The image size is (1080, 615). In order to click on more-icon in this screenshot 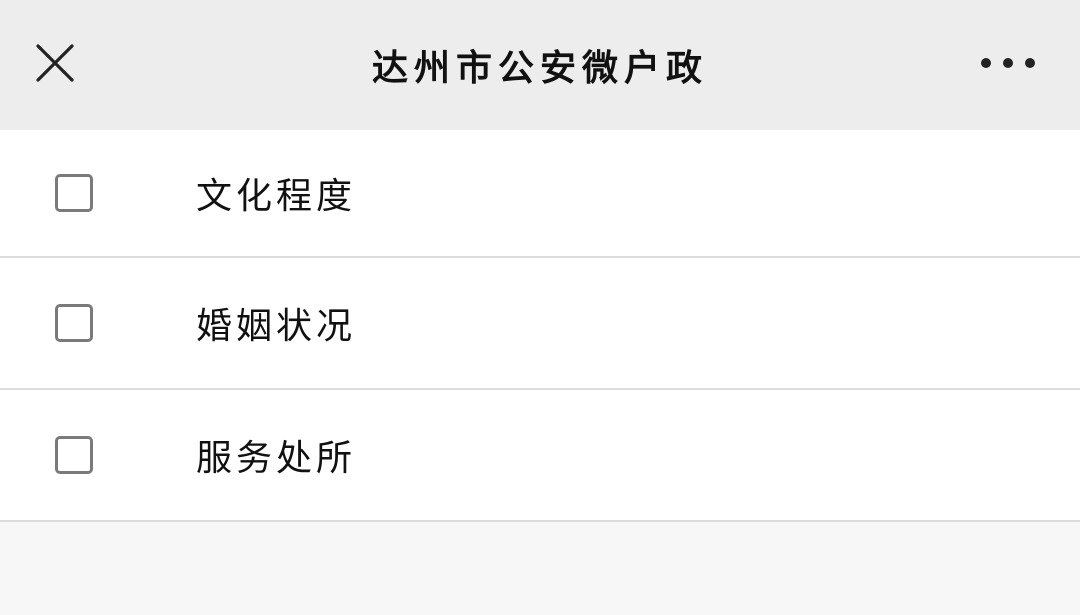, I will do `click(1008, 65)`.